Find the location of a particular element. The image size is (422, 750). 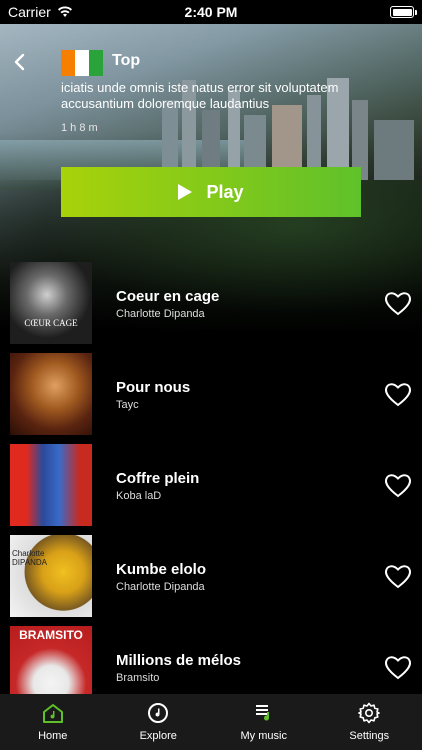

tab-label: Settings is located at coordinates (369, 736).